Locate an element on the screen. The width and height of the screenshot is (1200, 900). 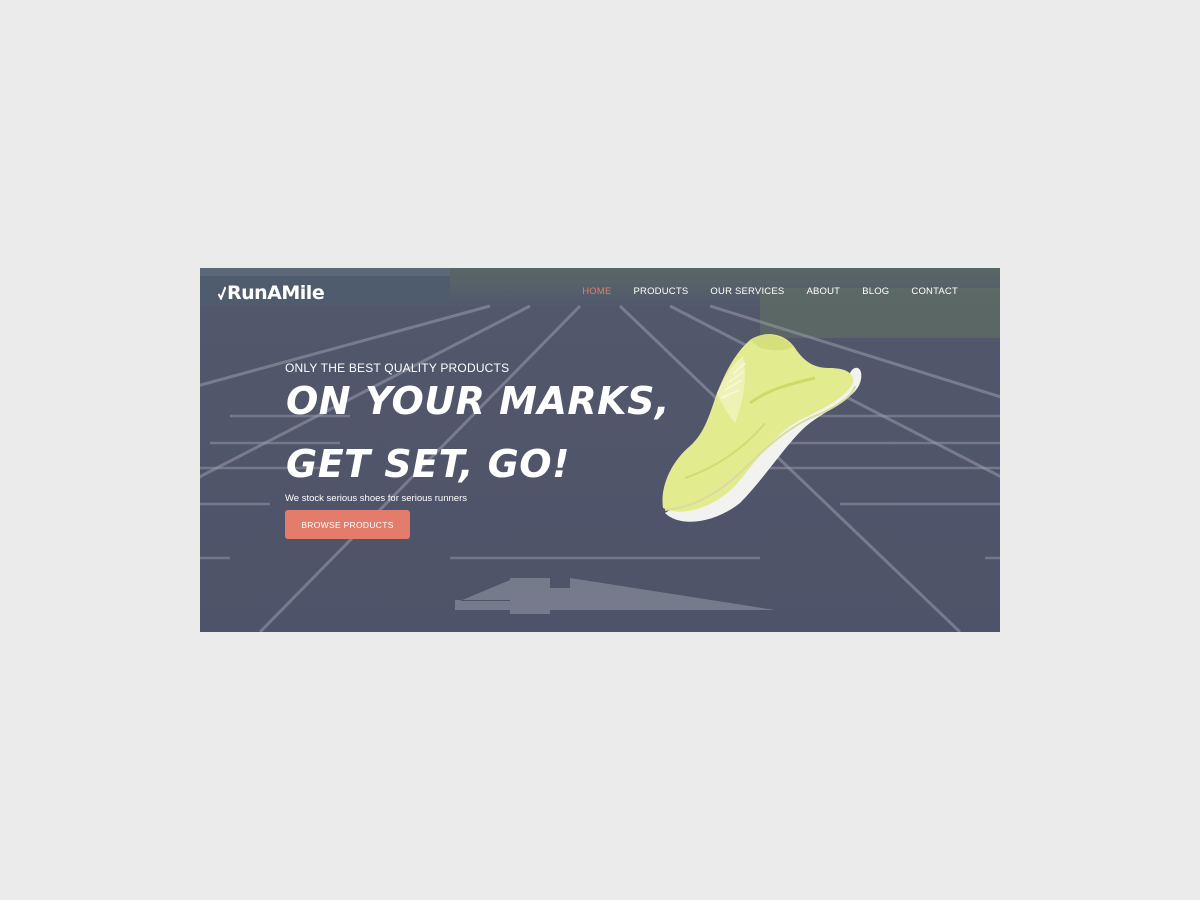
hero-headline-line-1: ON YOUR MARKS, is located at coordinates (478, 401).